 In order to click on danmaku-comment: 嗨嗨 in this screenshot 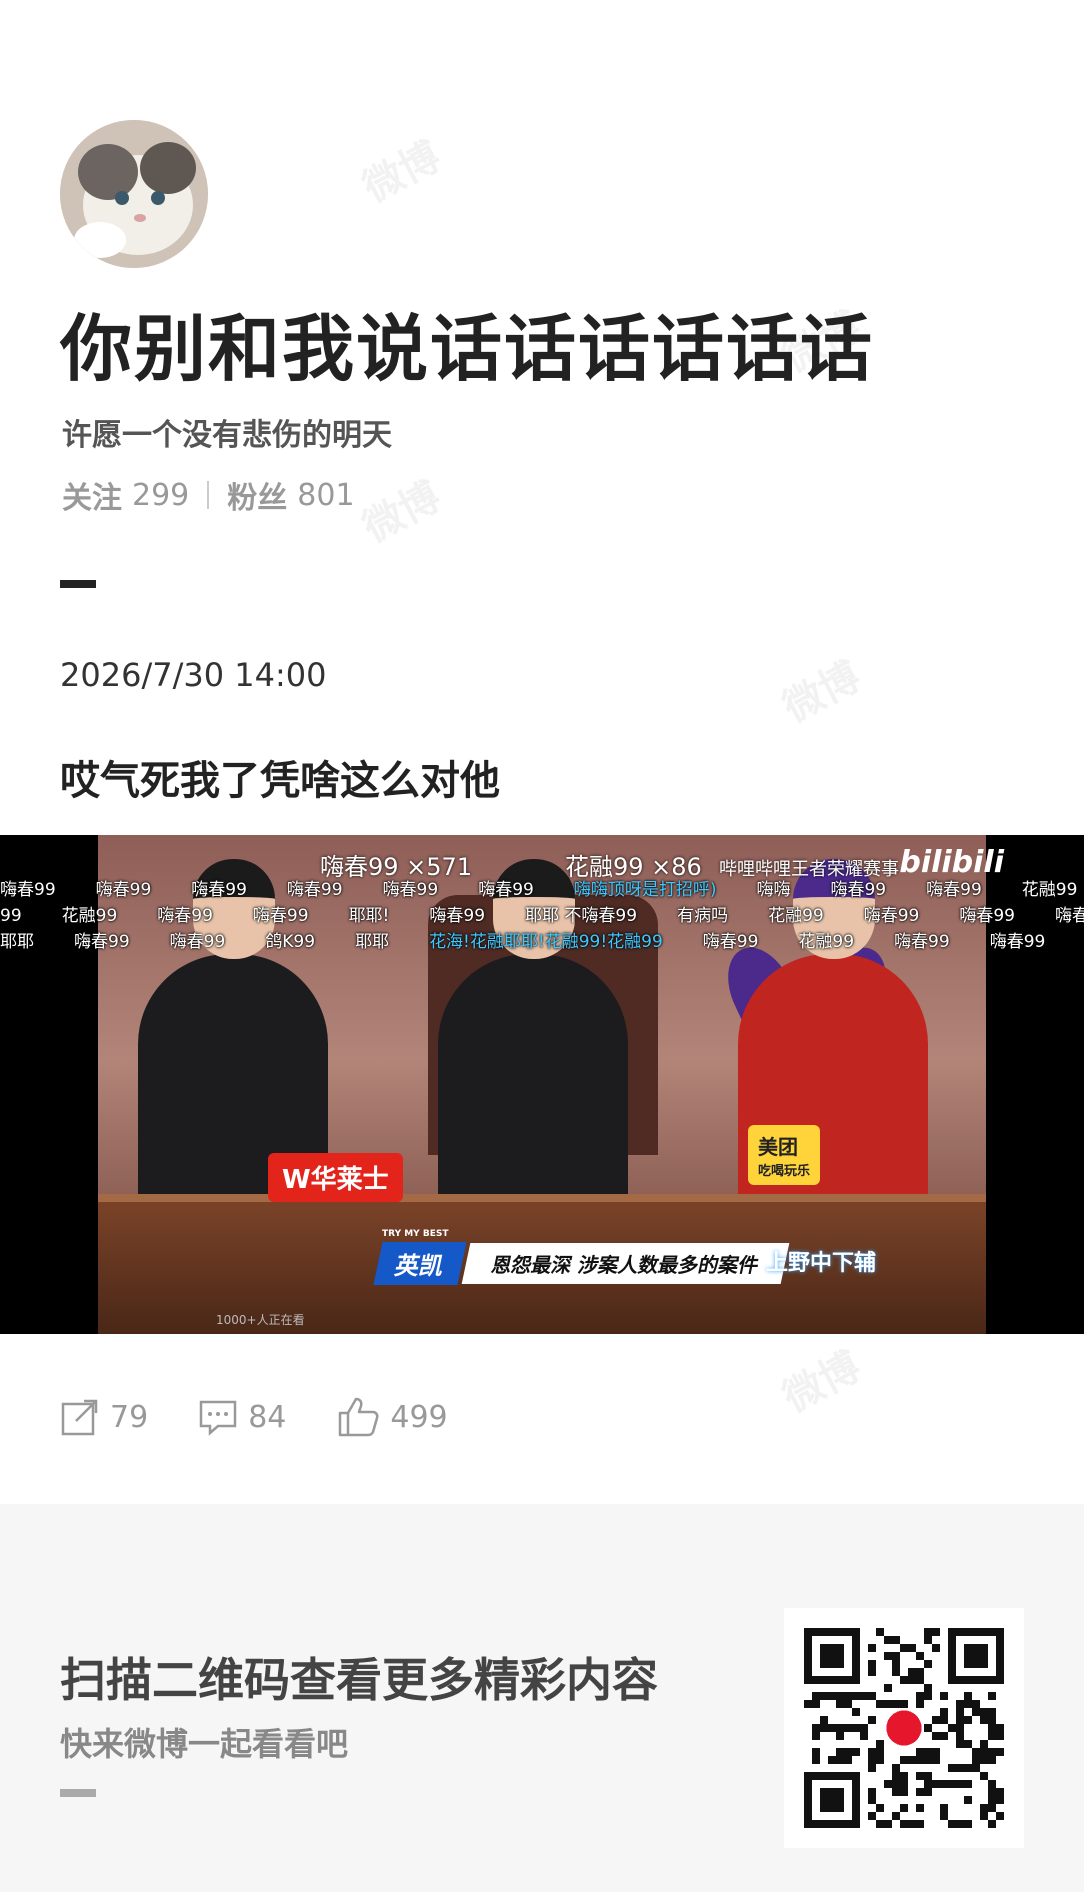, I will do `click(773, 890)`.